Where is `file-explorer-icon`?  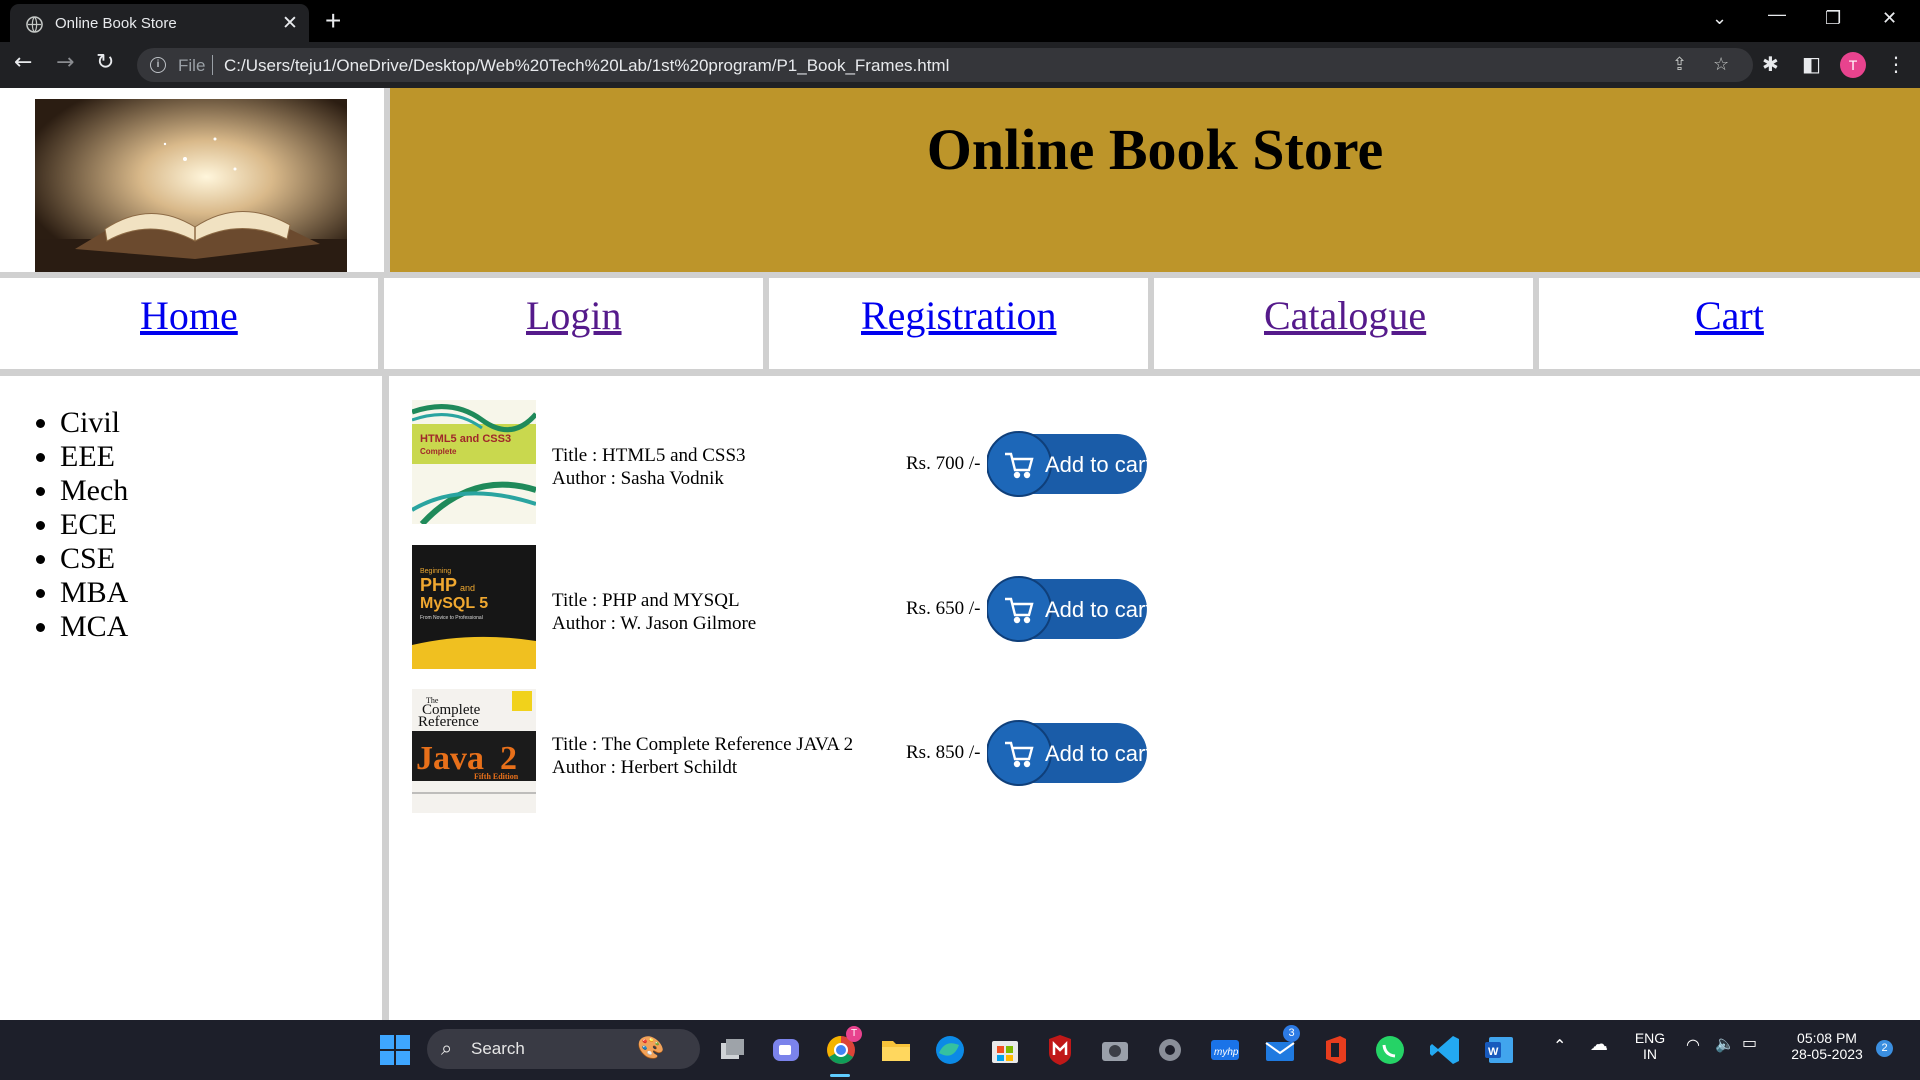 file-explorer-icon is located at coordinates (896, 1050).